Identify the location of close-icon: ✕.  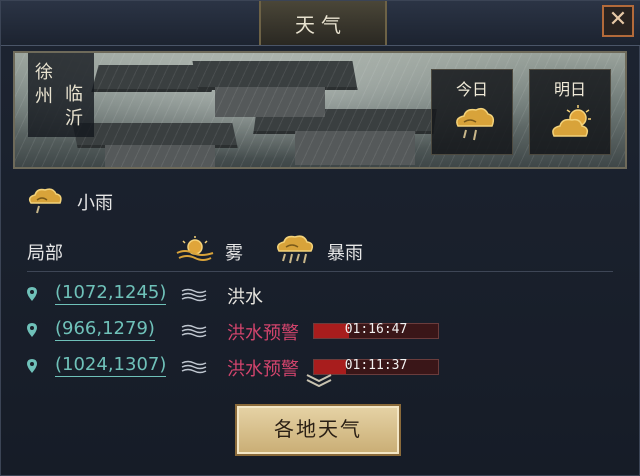
(618, 19).